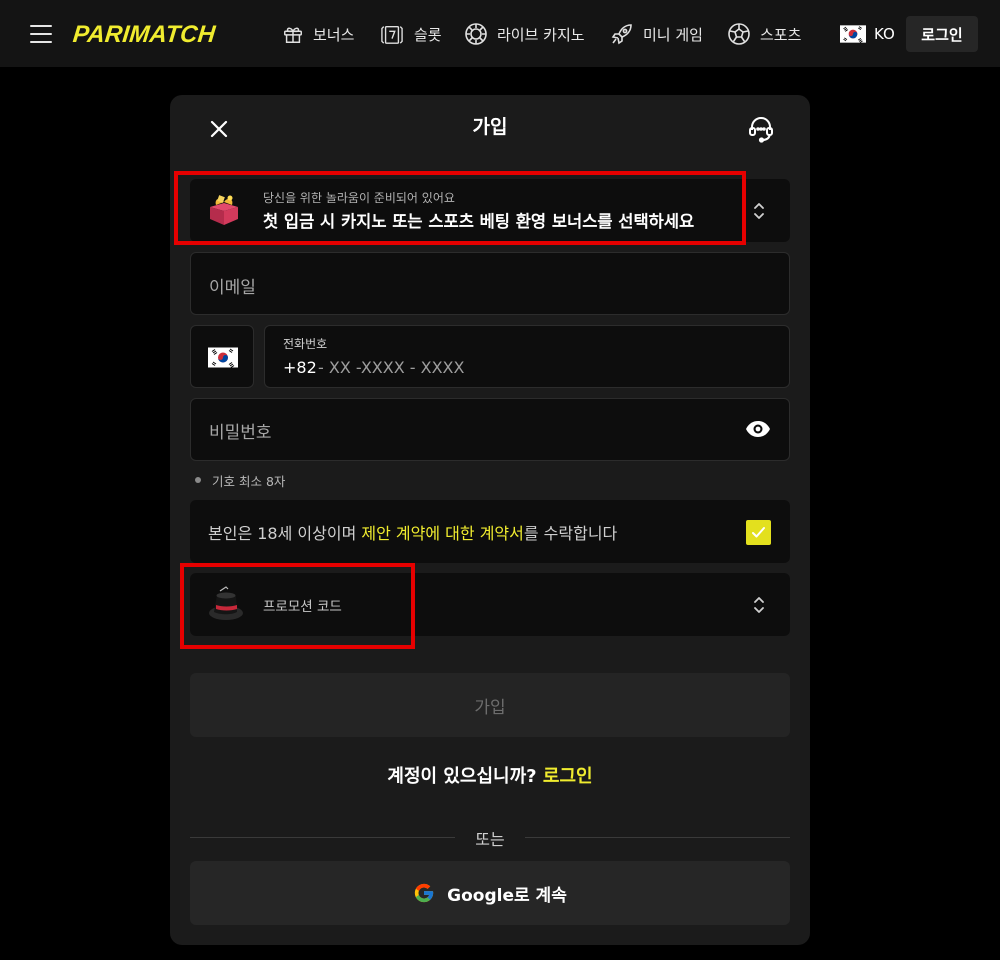 The height and width of the screenshot is (960, 1000). What do you see at coordinates (761, 129) in the screenshot?
I see `support-headset-icon` at bounding box center [761, 129].